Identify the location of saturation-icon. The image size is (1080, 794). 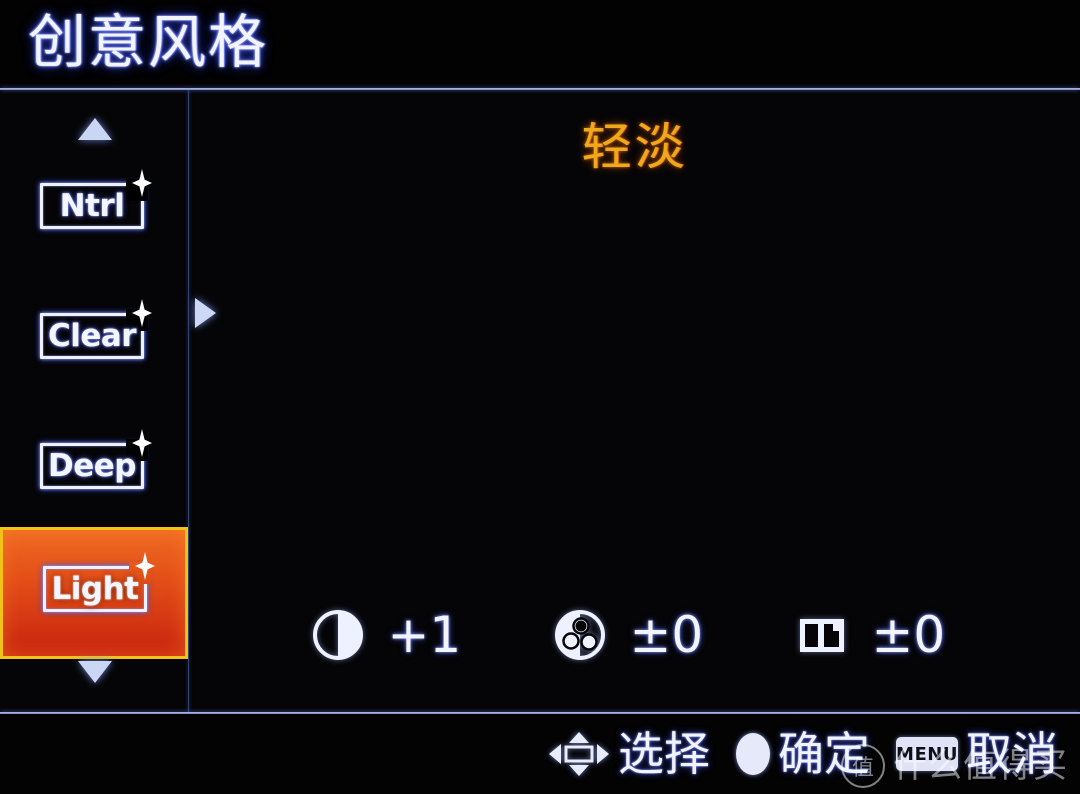
(579, 635).